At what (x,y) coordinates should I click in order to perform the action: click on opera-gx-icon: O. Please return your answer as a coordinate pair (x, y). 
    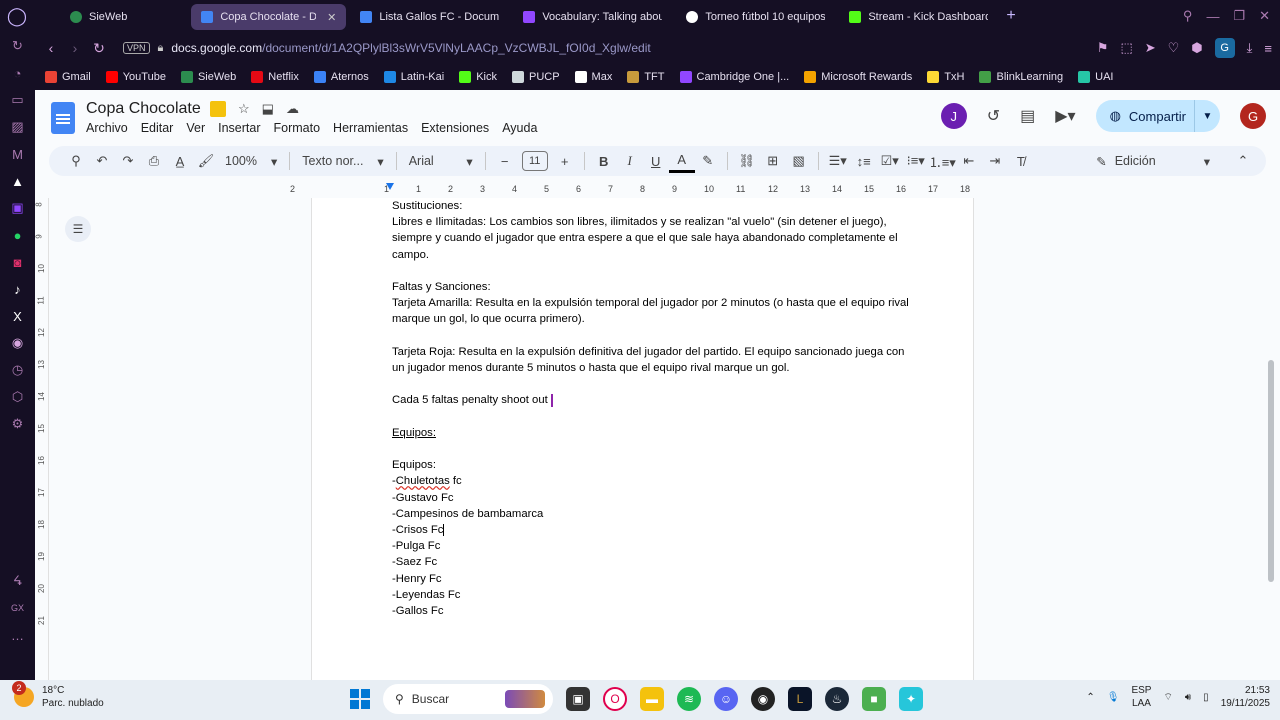
    Looking at the image, I should click on (615, 699).